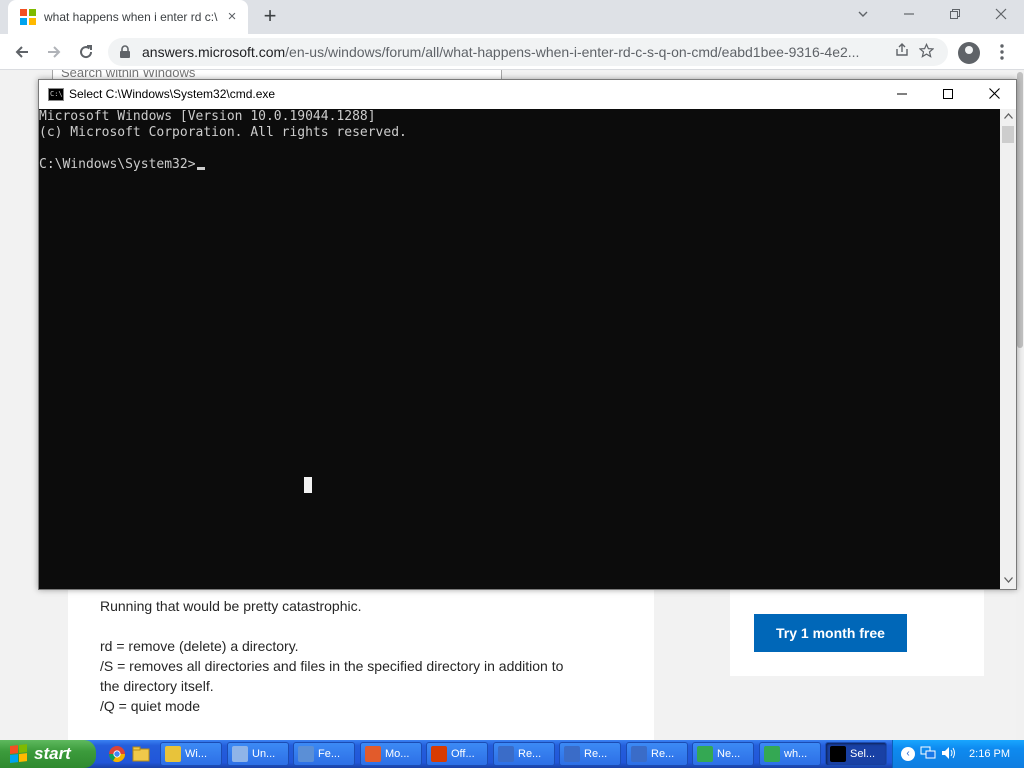  What do you see at coordinates (125, 51) in the screenshot?
I see `lock-icon` at bounding box center [125, 51].